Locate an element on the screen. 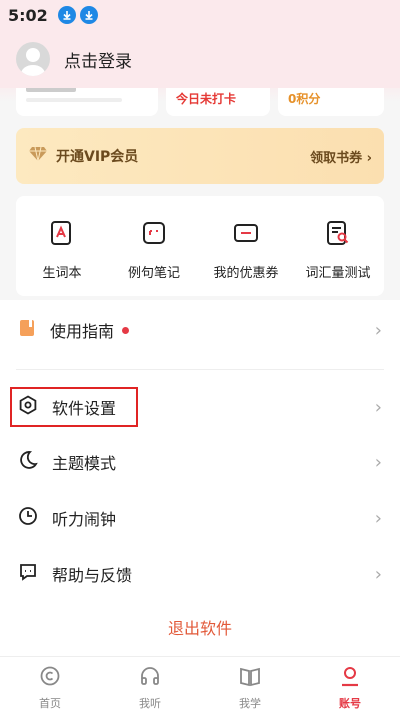  status-bar: 5:02 is located at coordinates (200, 15).